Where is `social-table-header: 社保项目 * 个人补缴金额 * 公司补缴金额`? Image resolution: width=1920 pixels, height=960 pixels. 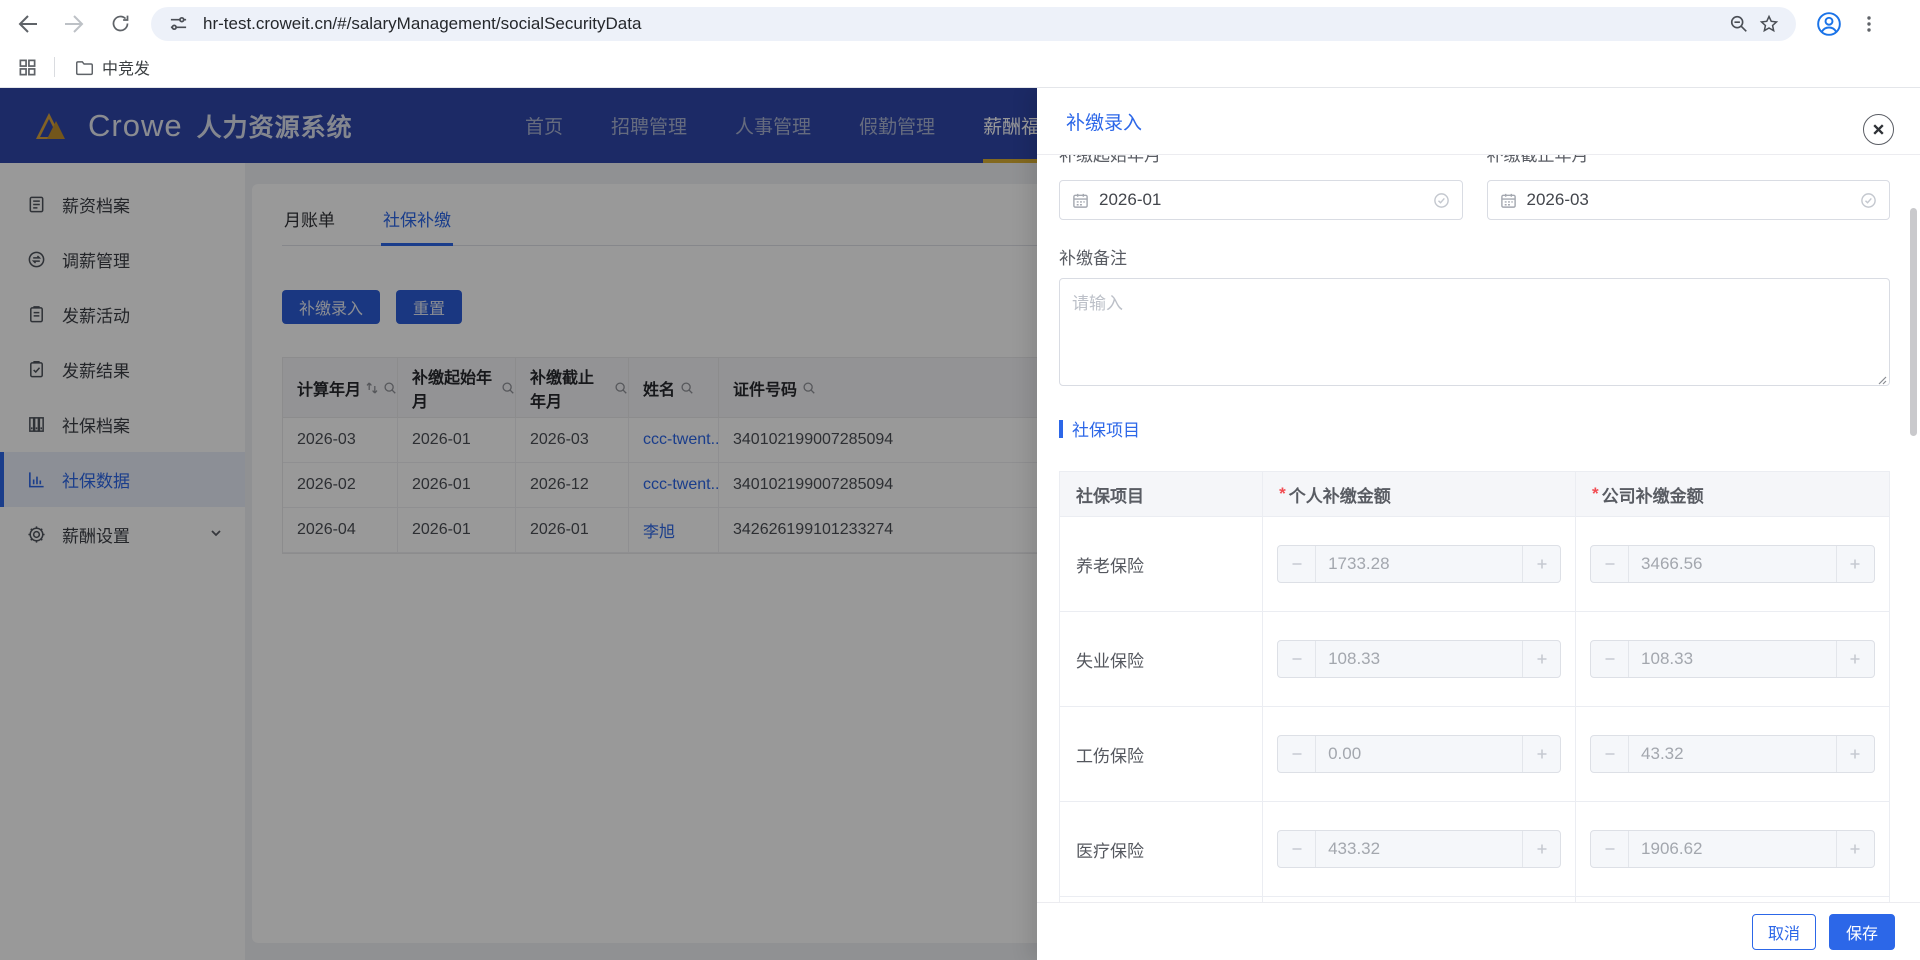 social-table-header: 社保项目 * 个人补缴金额 * 公司补缴金额 is located at coordinates (1474, 494).